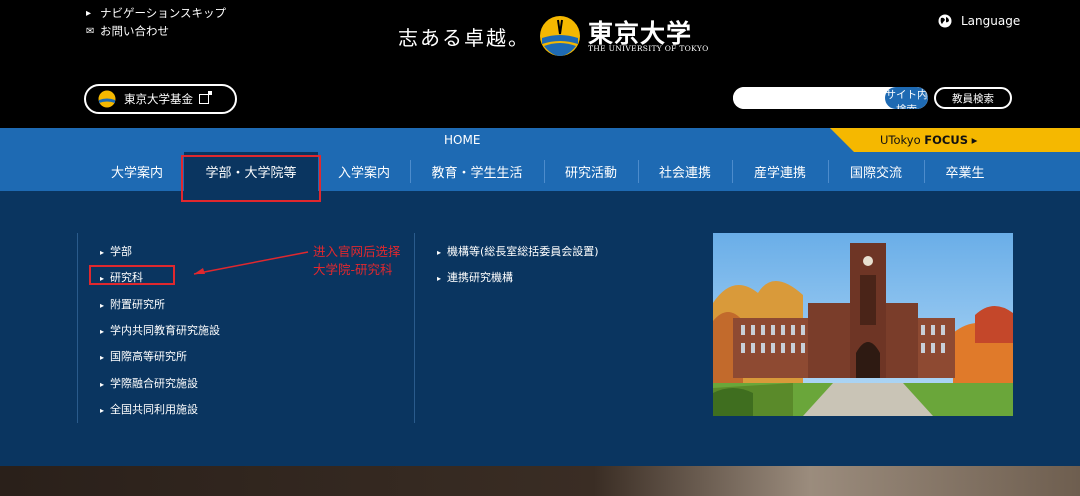 The width and height of the screenshot is (1080, 496). Describe the element at coordinates (648, 48) in the screenshot. I see `university-name-en: THE UNIVERSITY OF TOKYO` at that location.